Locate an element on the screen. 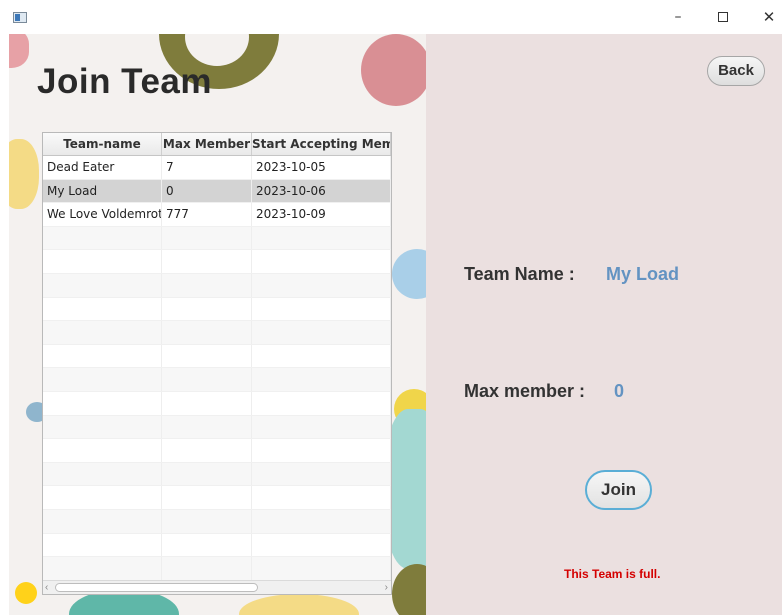 The image size is (782, 615). close-button: ✕ is located at coordinates (768, 17).